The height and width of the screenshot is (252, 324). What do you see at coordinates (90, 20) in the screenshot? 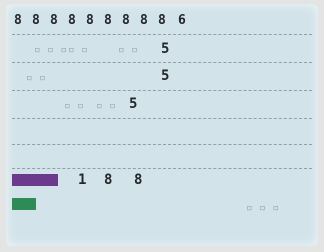
I see `top-glyph-5: 8` at bounding box center [90, 20].